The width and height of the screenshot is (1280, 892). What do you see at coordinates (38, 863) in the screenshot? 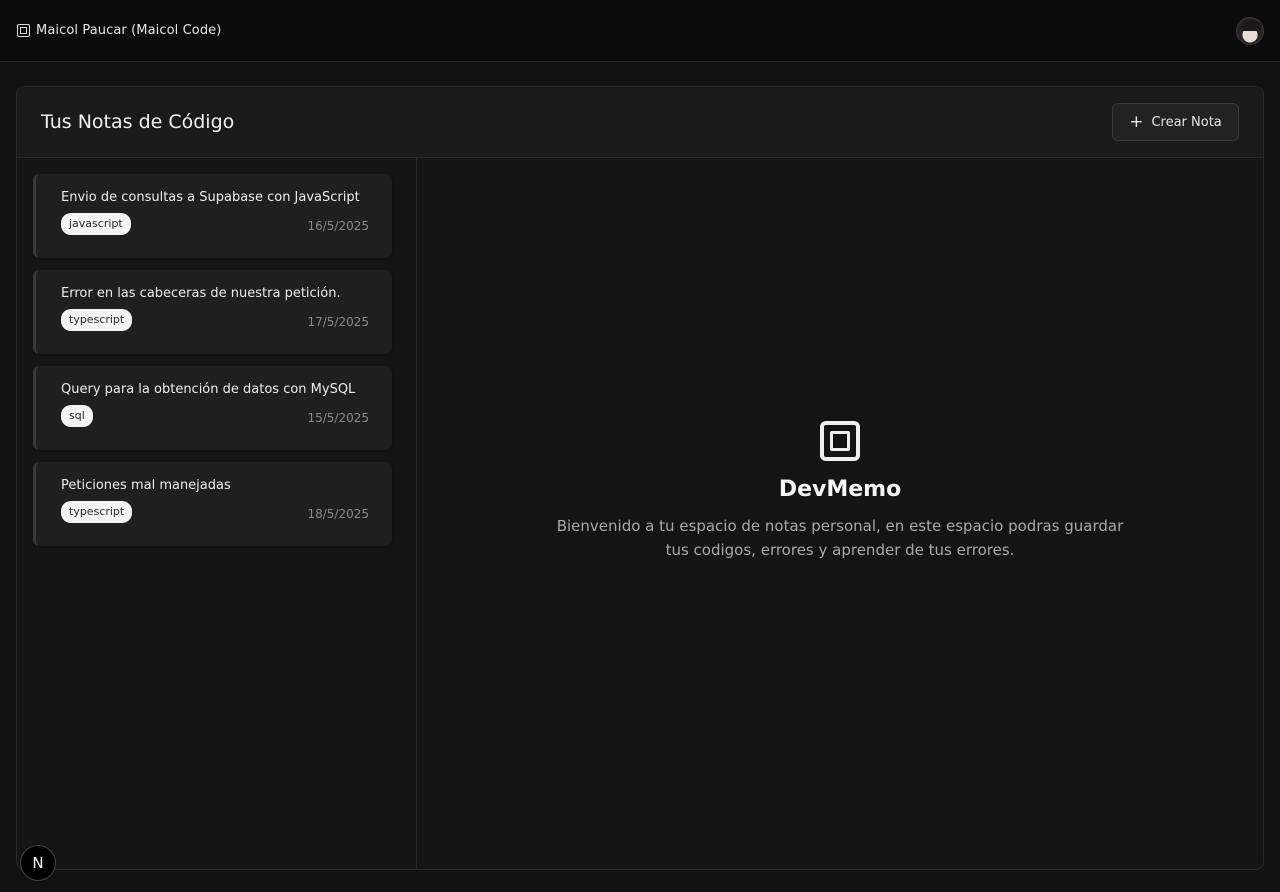
I see `nextjs-dev-badge: N` at bounding box center [38, 863].